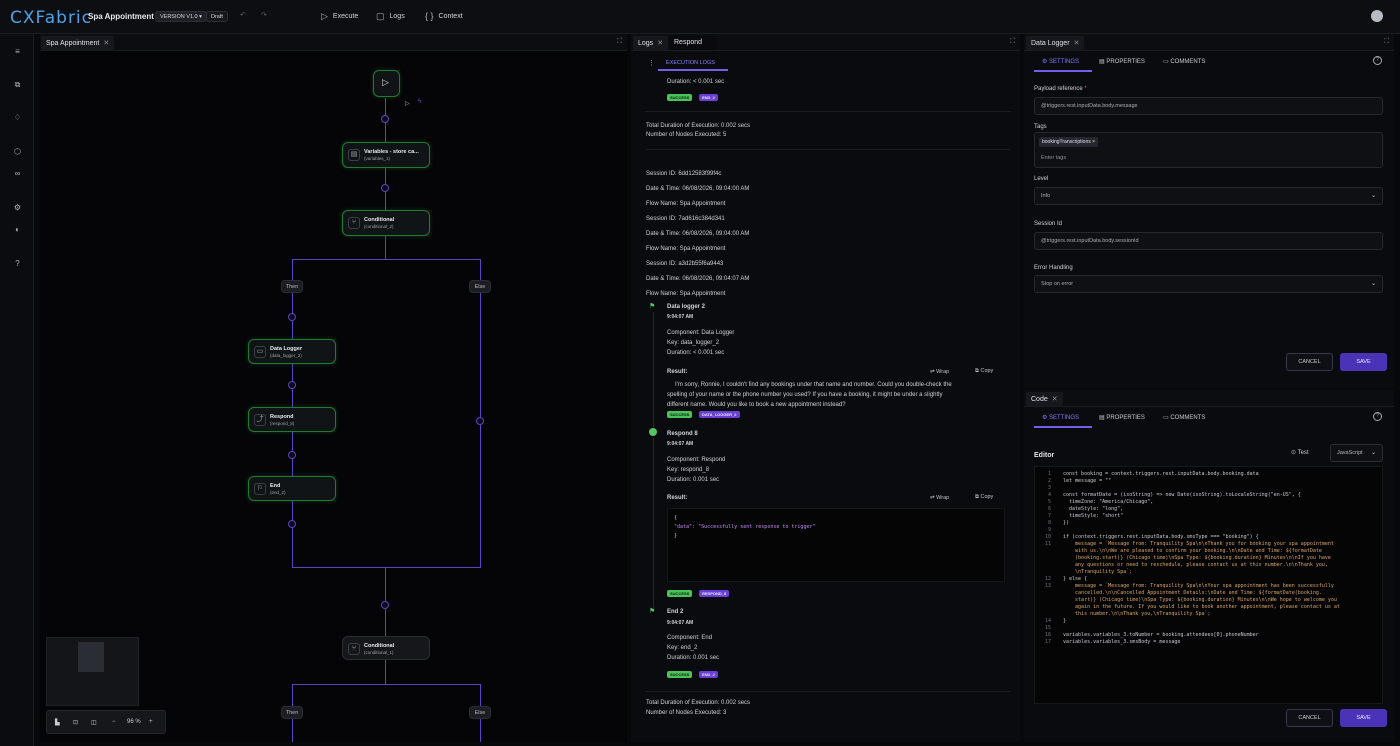  Describe the element at coordinates (292, 351) in the screenshot. I see `node-data-logger: ▭ Data Logger (data_logger_2)` at that location.